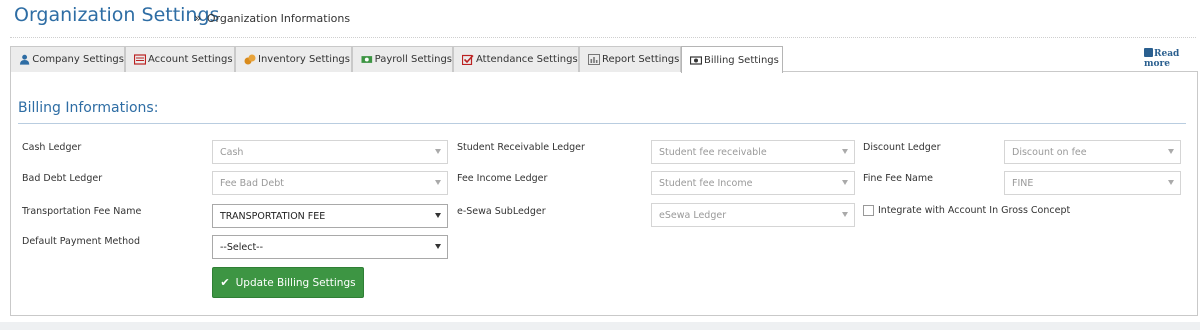  I want to click on account-book-icon, so click(140, 59).